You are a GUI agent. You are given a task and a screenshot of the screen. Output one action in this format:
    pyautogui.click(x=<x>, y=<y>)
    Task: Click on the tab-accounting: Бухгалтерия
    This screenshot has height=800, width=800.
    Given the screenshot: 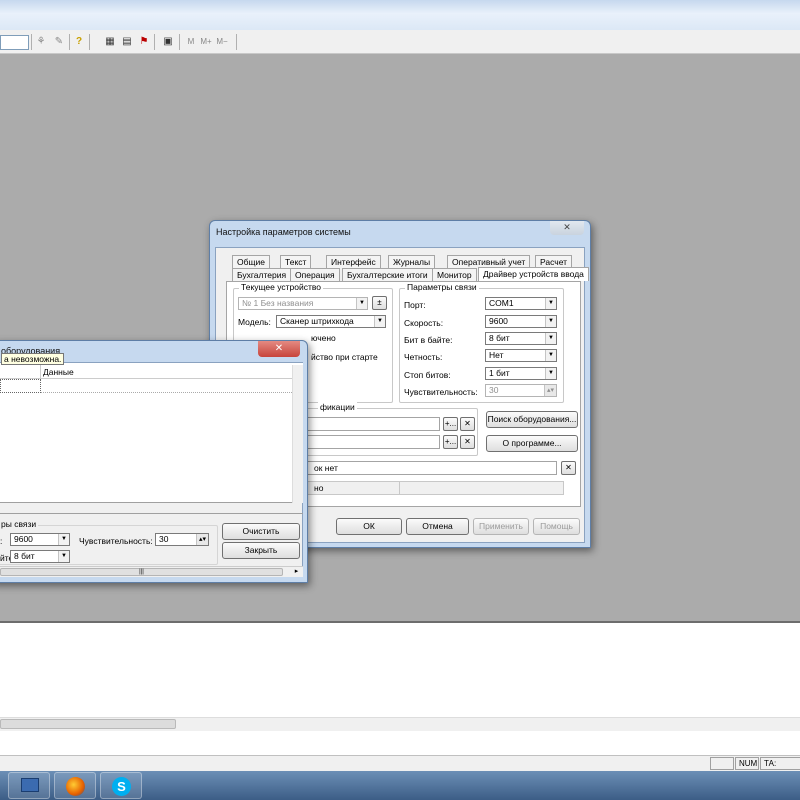 What is the action you would take?
    pyautogui.click(x=262, y=274)
    